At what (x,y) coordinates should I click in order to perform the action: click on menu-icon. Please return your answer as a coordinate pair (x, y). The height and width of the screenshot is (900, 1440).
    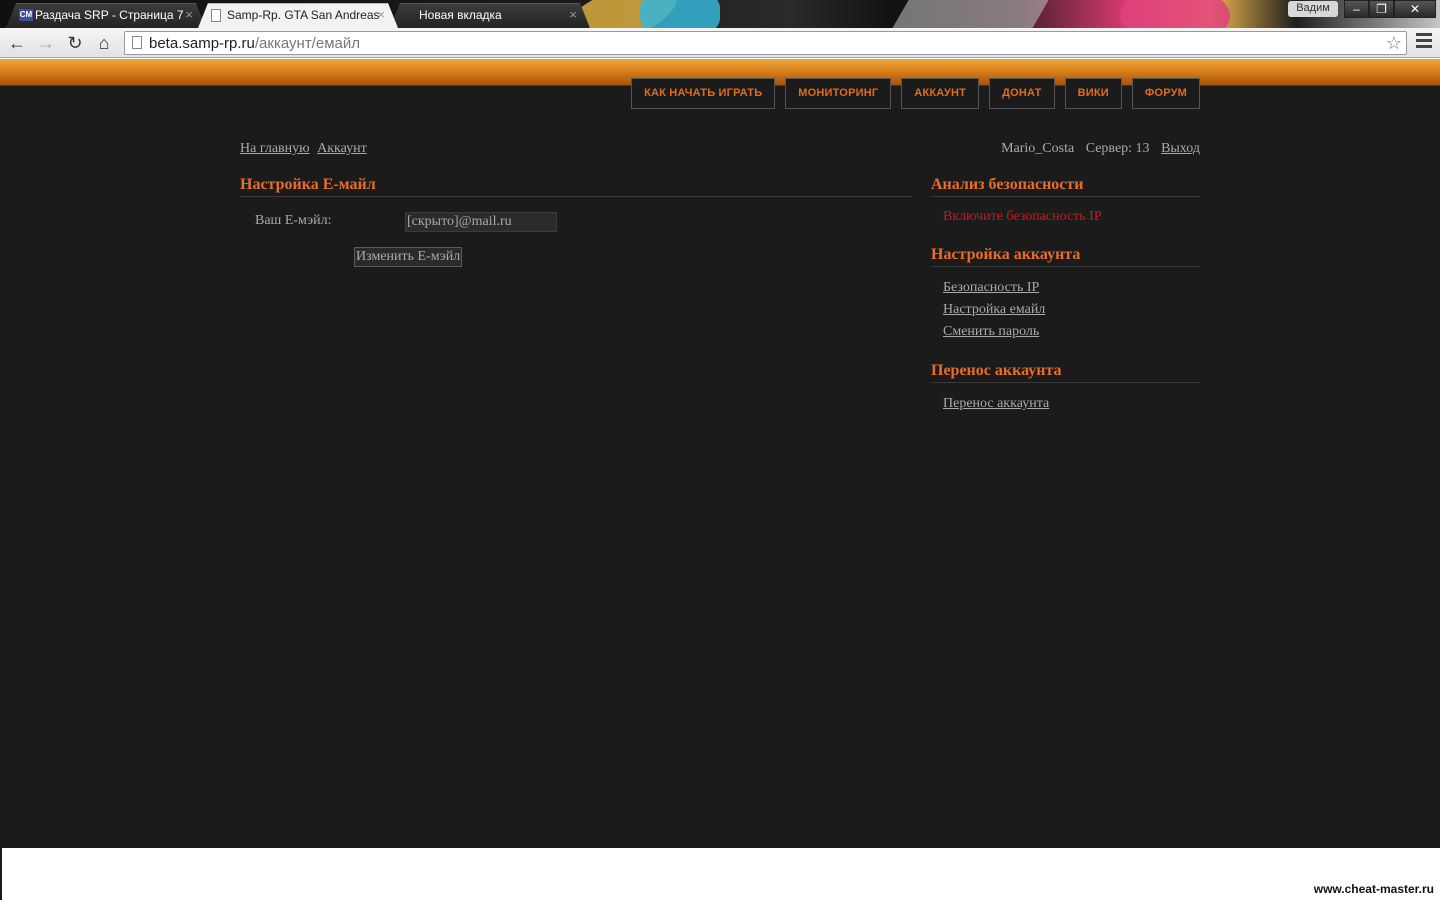
    Looking at the image, I should click on (1424, 42).